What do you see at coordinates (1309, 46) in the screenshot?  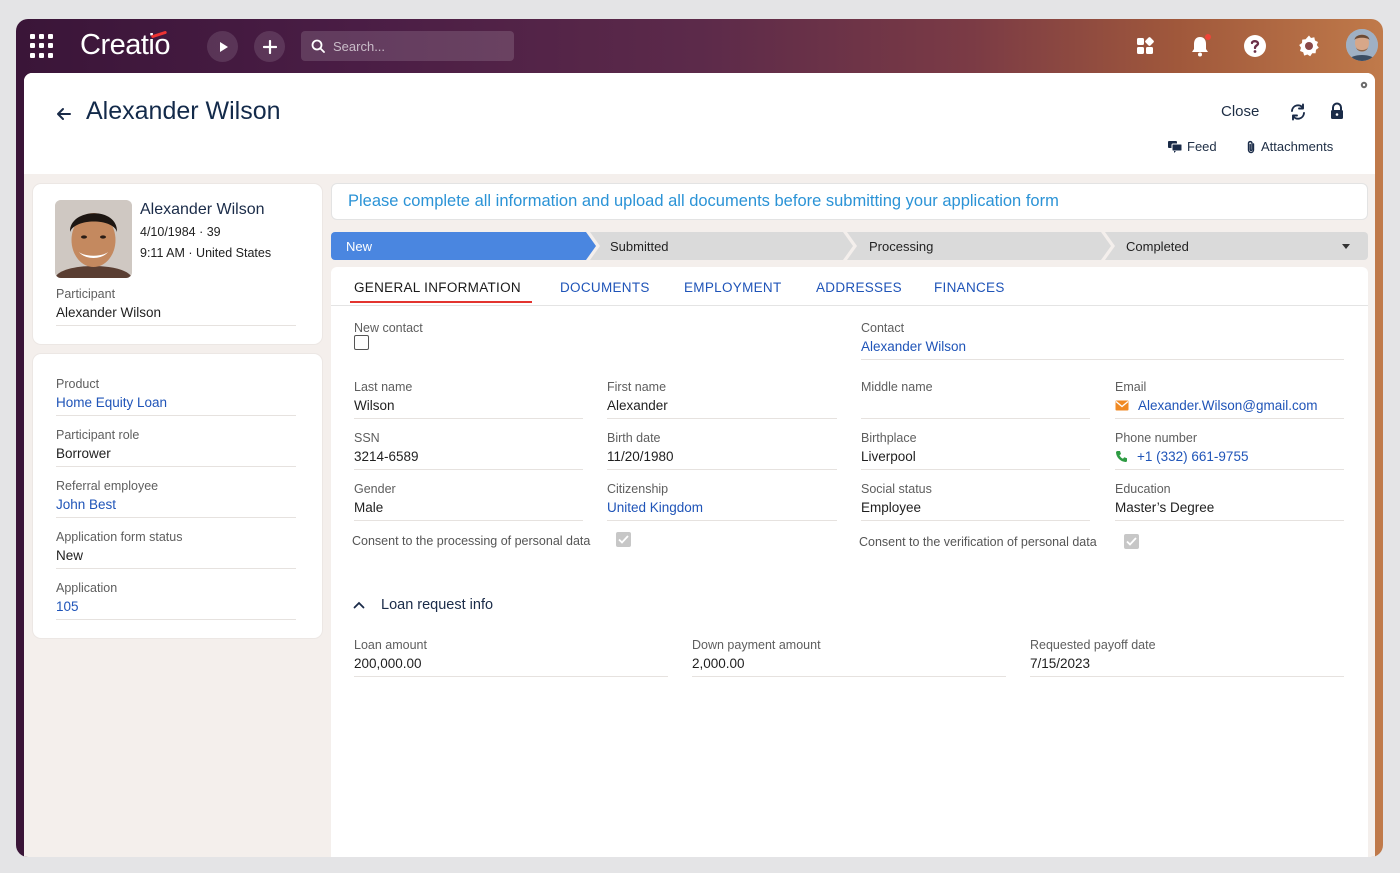 I see `settings-gear-icon` at bounding box center [1309, 46].